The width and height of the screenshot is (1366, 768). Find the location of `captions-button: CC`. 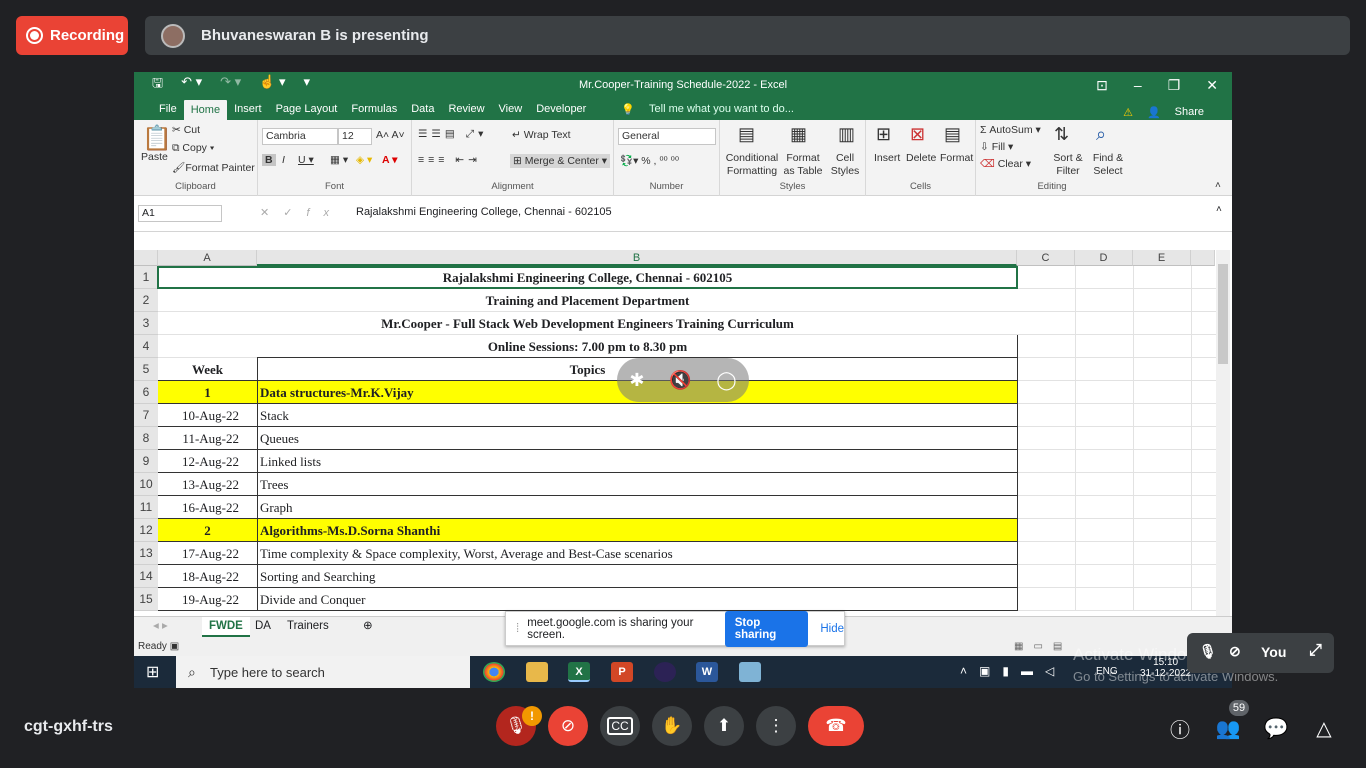

captions-button: CC is located at coordinates (620, 726).